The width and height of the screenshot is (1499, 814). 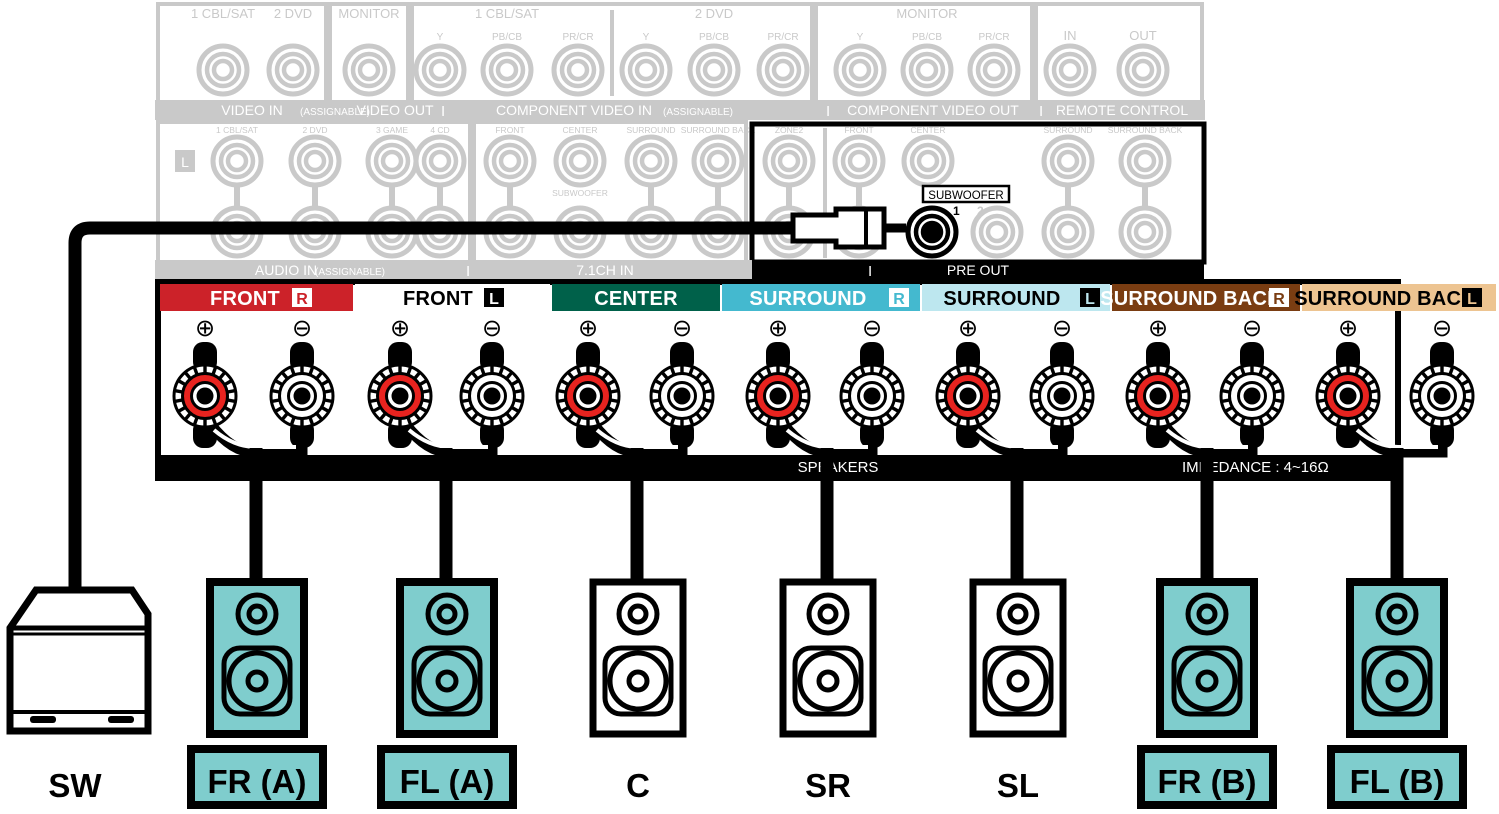 What do you see at coordinates (447, 693) in the screenshot?
I see `speaker-fl-a: FL (A)` at bounding box center [447, 693].